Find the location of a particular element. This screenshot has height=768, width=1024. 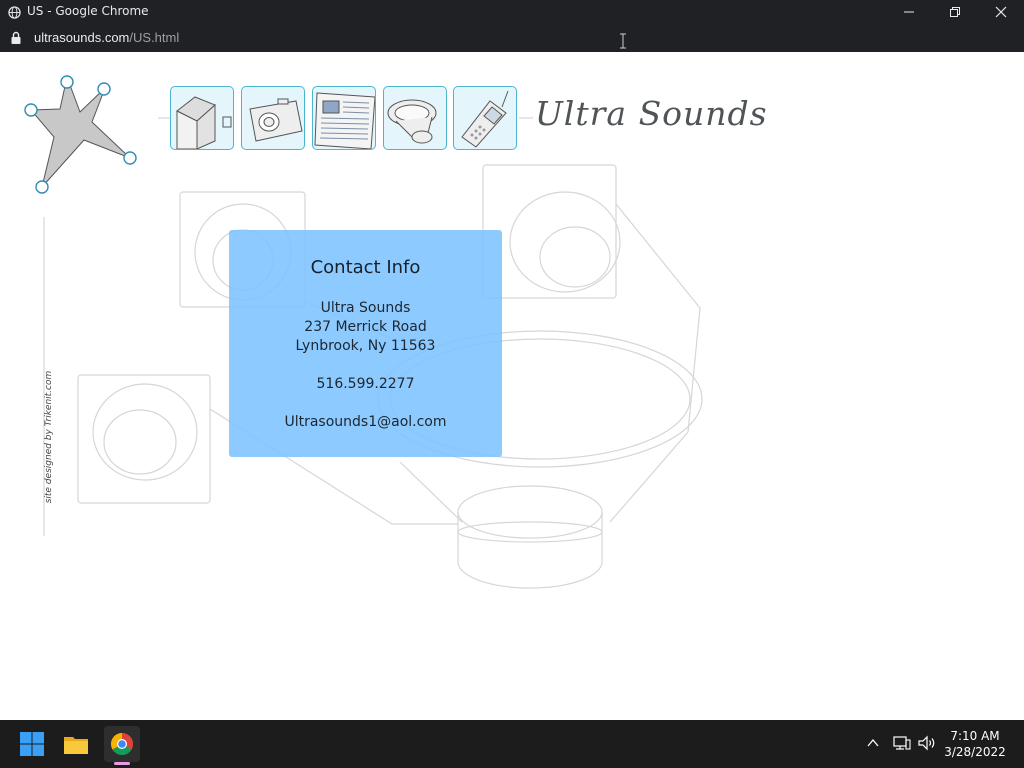

restore-button is located at coordinates (955, 12).